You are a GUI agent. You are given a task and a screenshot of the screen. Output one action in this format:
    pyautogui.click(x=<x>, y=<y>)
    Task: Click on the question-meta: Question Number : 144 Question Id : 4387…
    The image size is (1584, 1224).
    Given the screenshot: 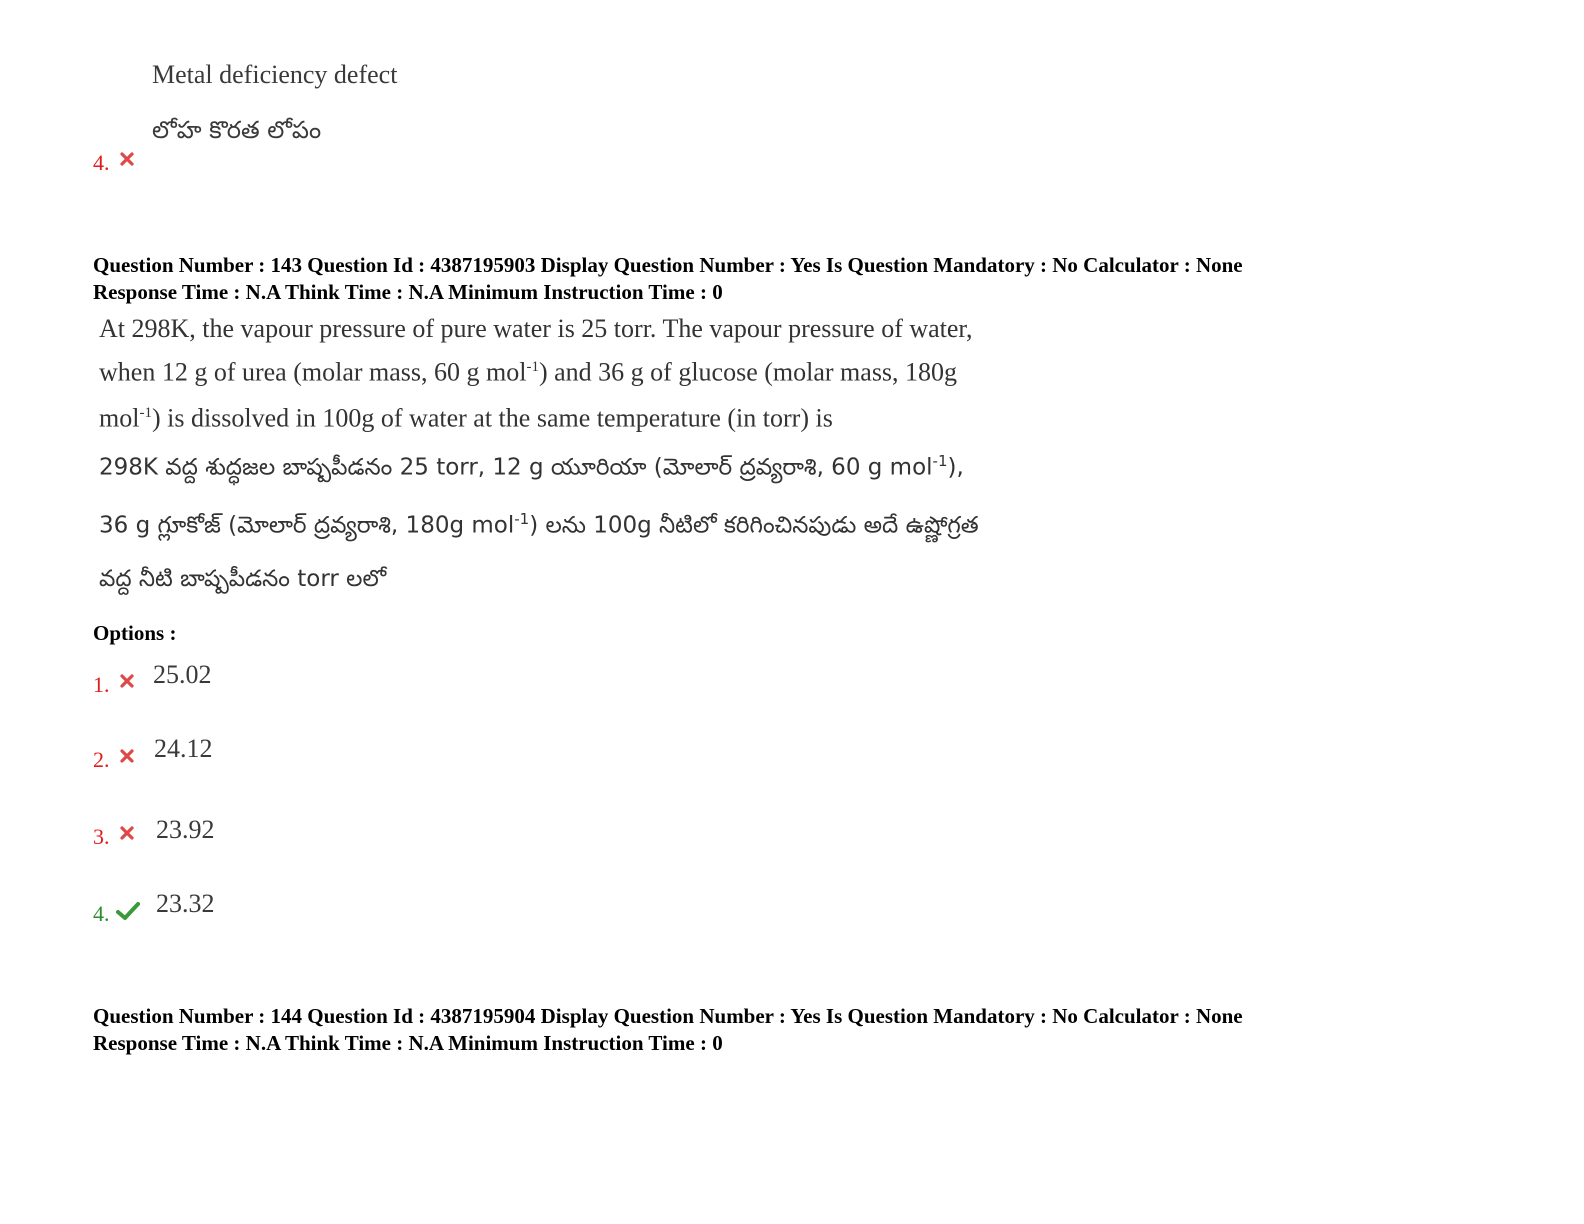 What is the action you would take?
    pyautogui.click(x=668, y=1030)
    